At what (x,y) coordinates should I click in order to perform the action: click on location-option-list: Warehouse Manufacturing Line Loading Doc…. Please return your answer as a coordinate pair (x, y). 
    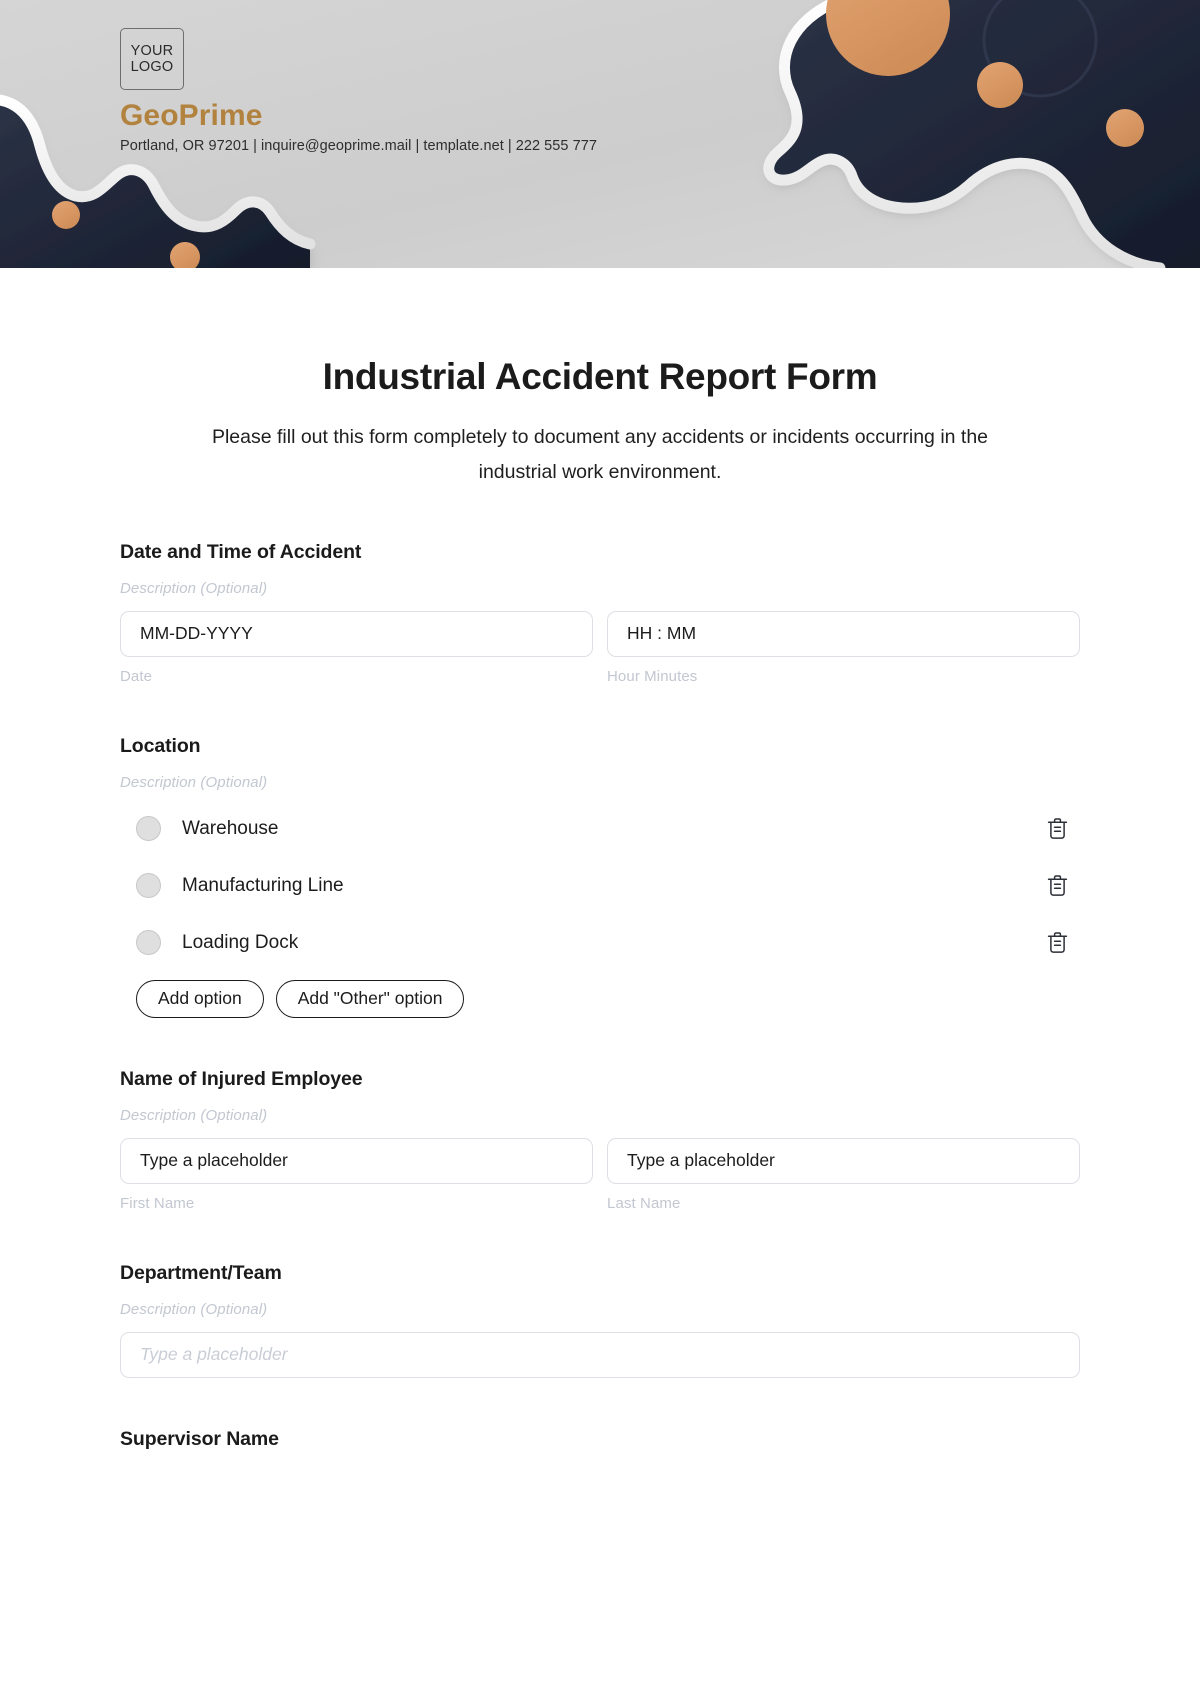
    Looking at the image, I should click on (600, 886).